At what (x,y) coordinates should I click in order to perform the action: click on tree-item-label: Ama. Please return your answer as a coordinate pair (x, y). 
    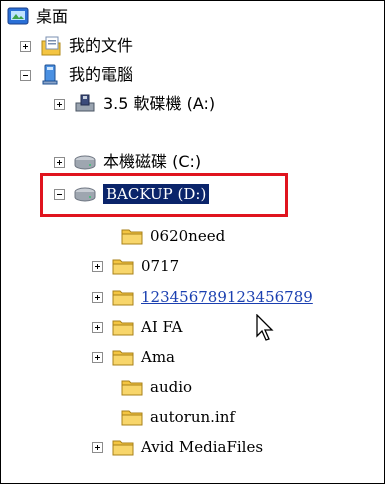
    Looking at the image, I should click on (158, 357).